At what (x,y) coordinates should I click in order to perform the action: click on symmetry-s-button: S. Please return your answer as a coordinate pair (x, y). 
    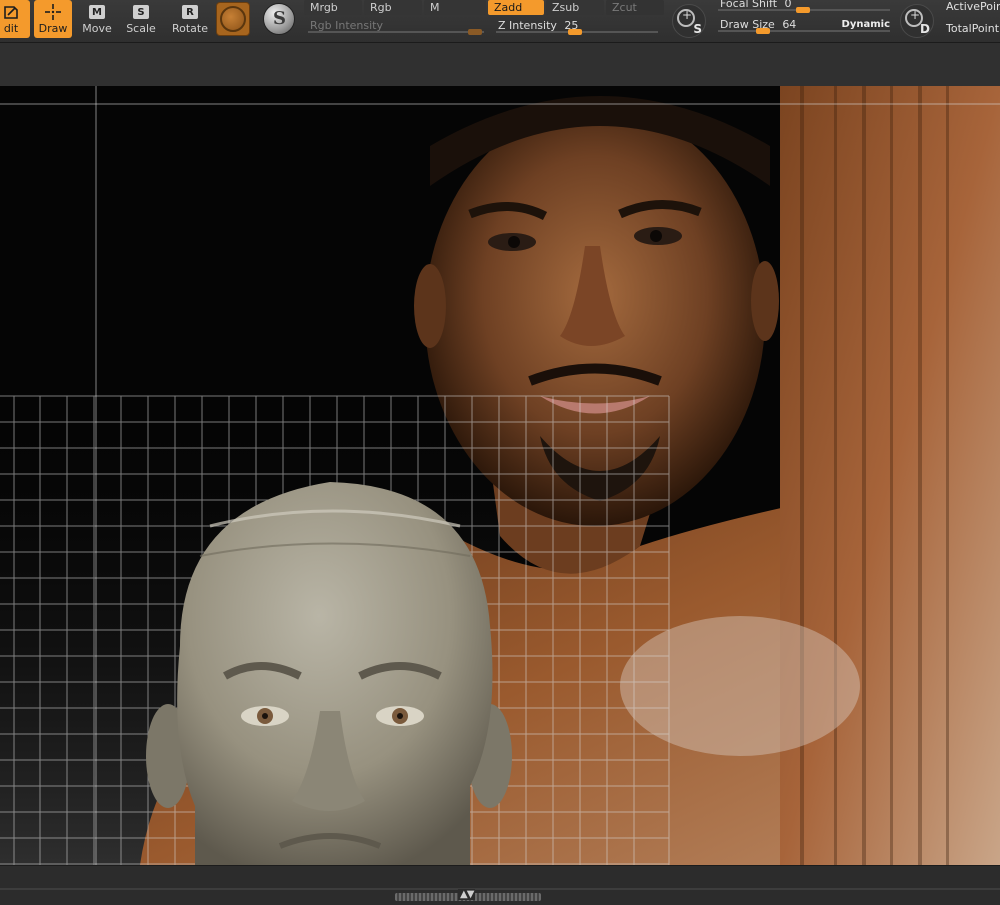
    Looking at the image, I should click on (689, 21).